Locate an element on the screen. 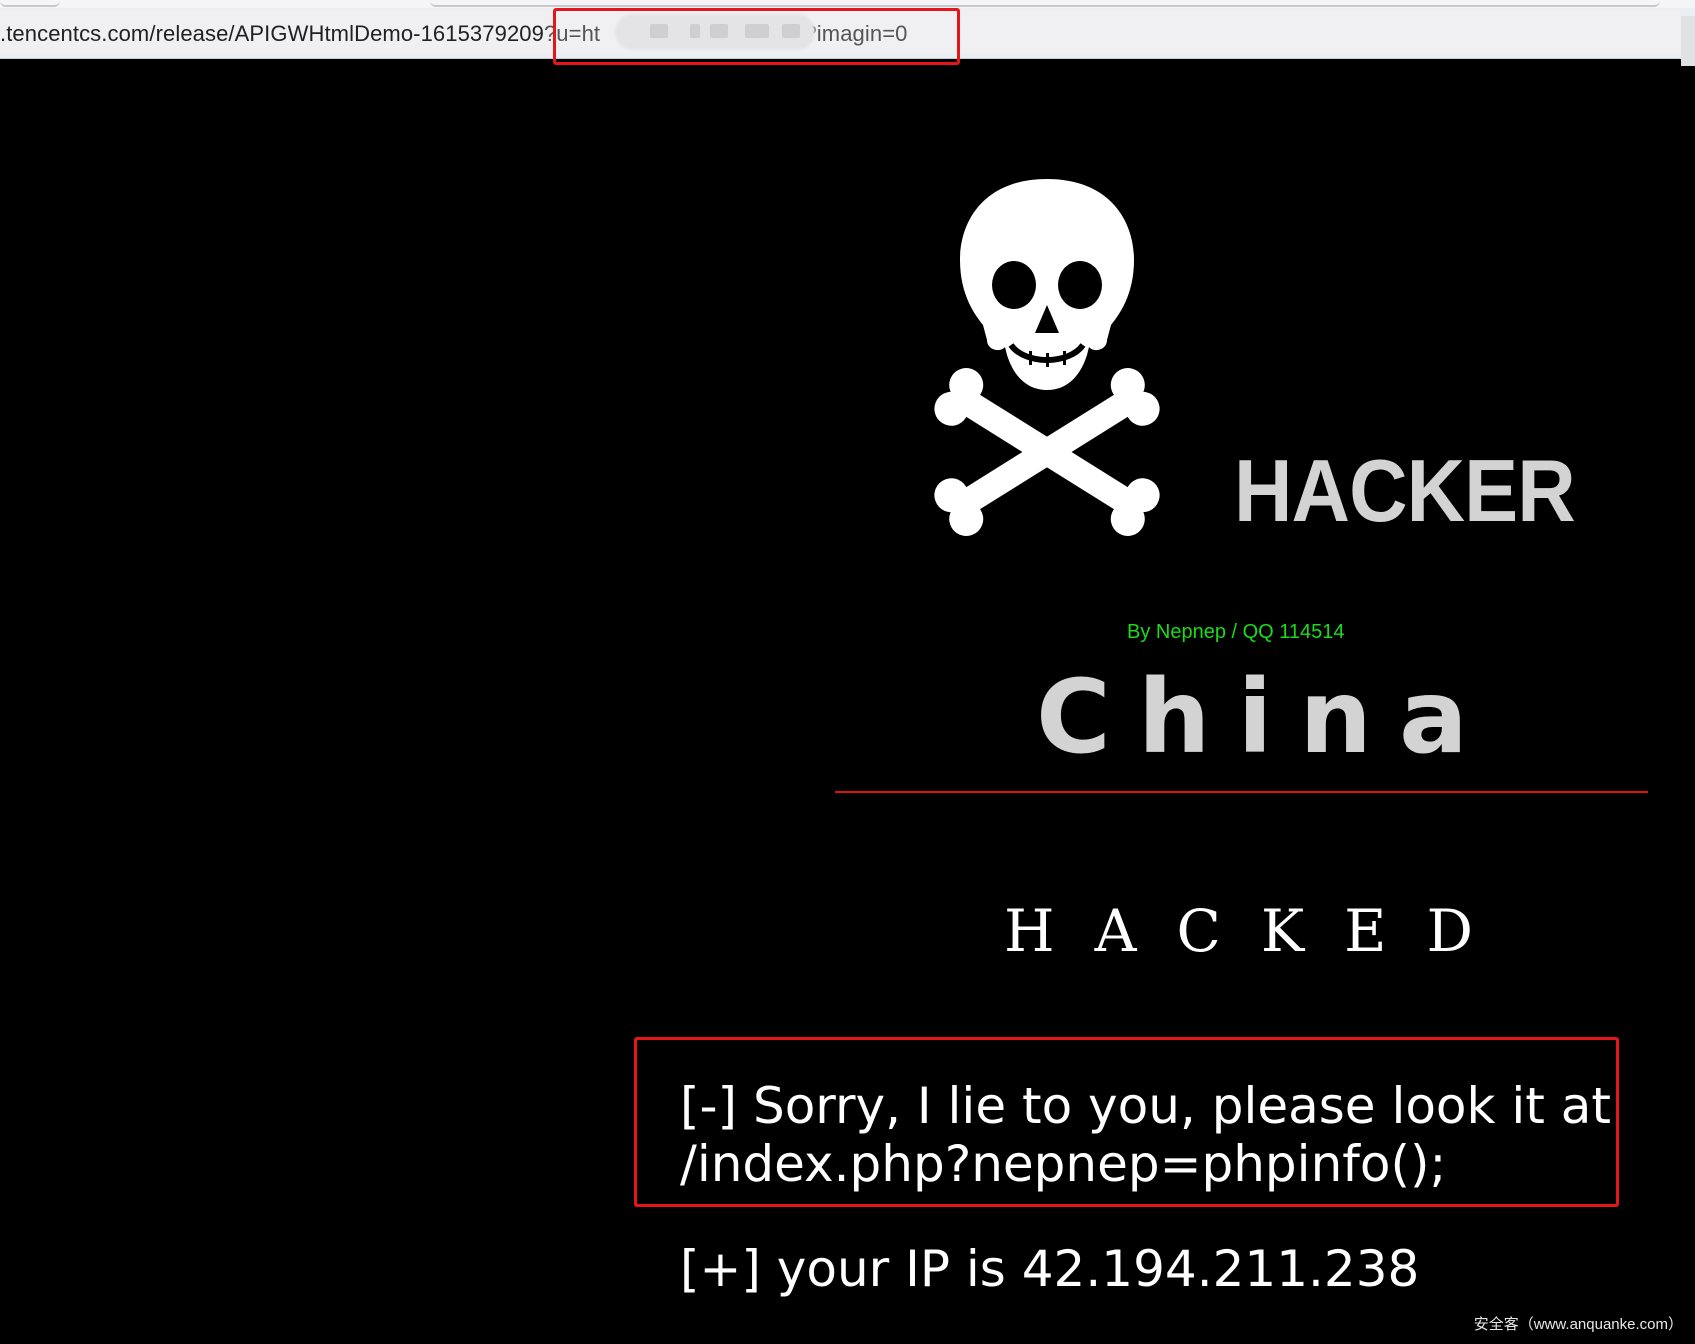  china-heading: China is located at coordinates (1265, 717).